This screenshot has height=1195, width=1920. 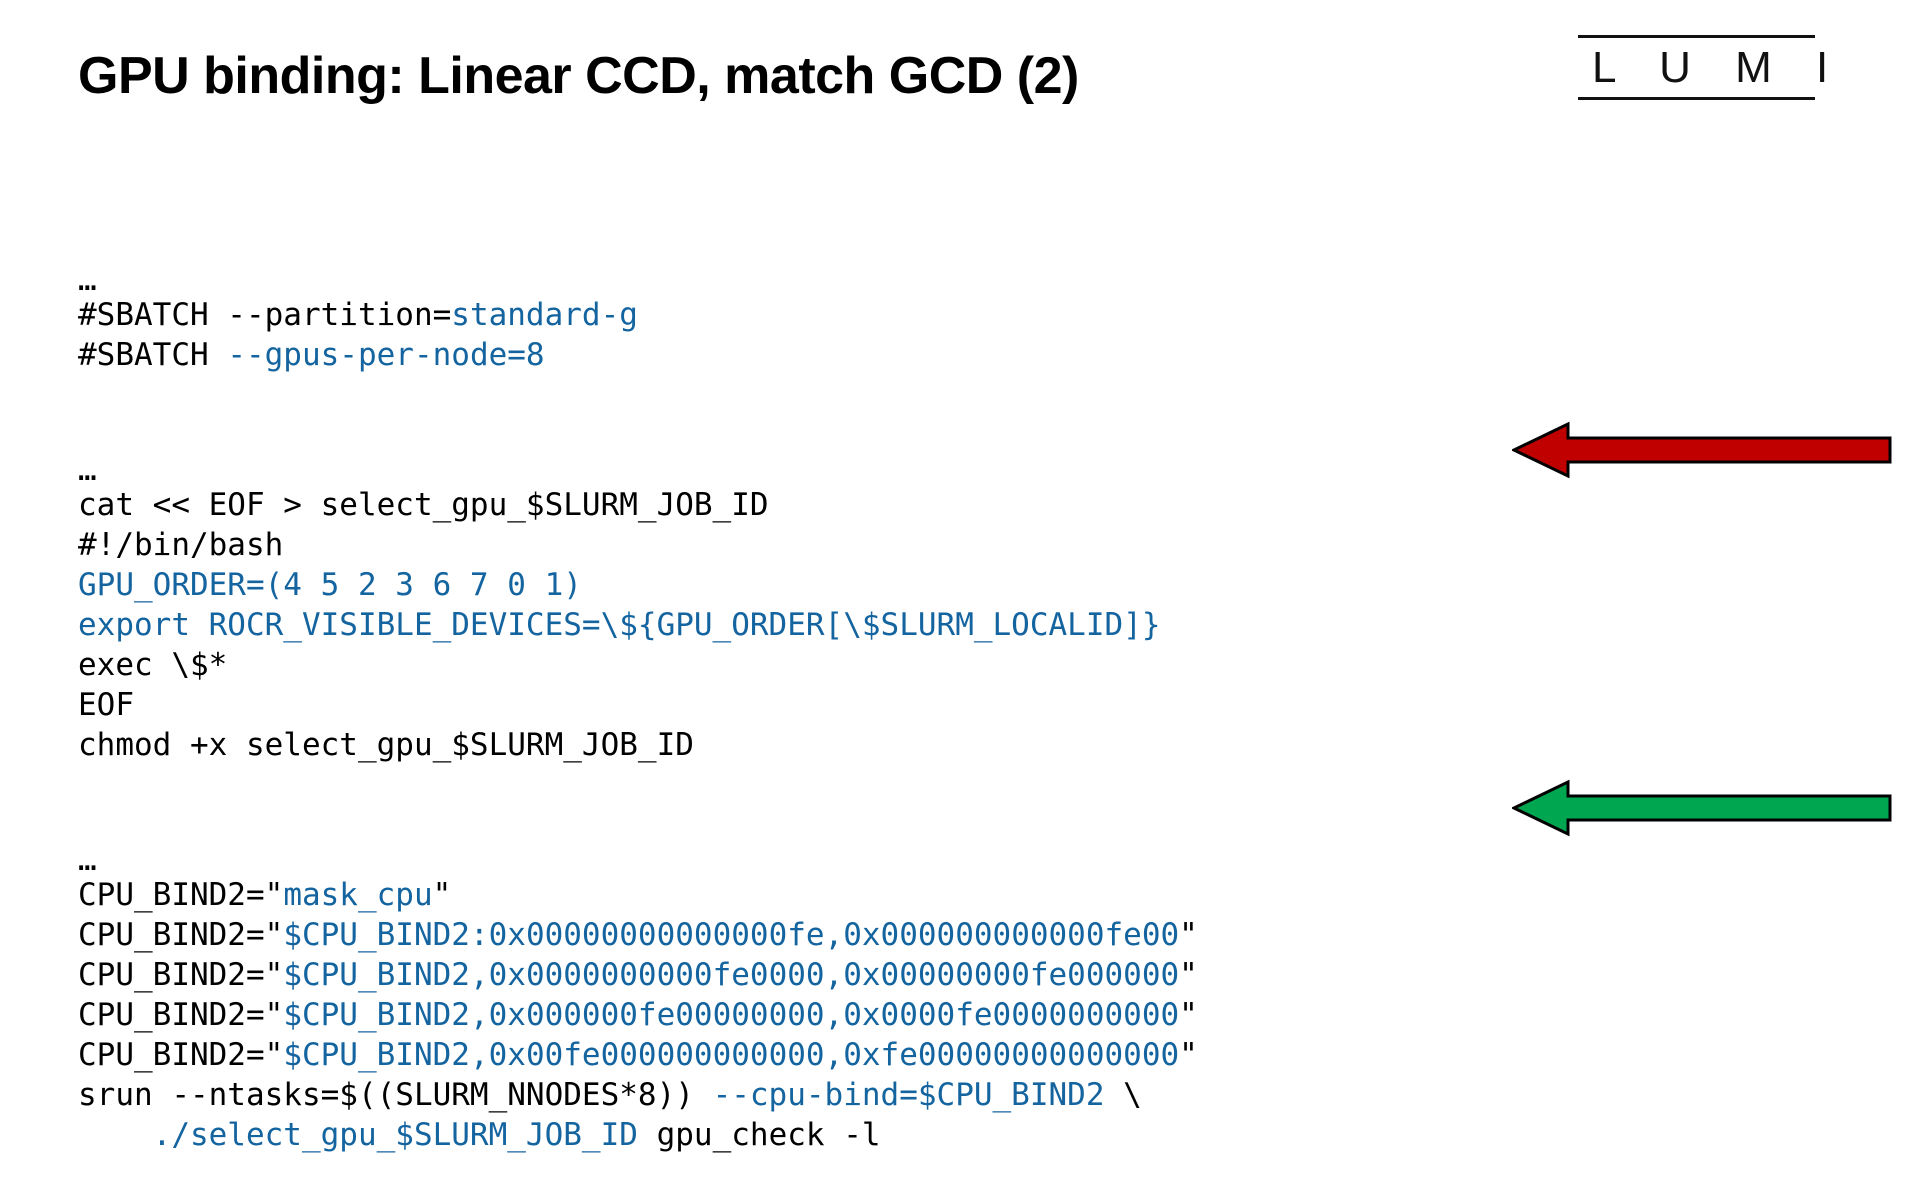 I want to click on code-span-cpu-bind2-init-1: mask_cpu, so click(x=358, y=895).